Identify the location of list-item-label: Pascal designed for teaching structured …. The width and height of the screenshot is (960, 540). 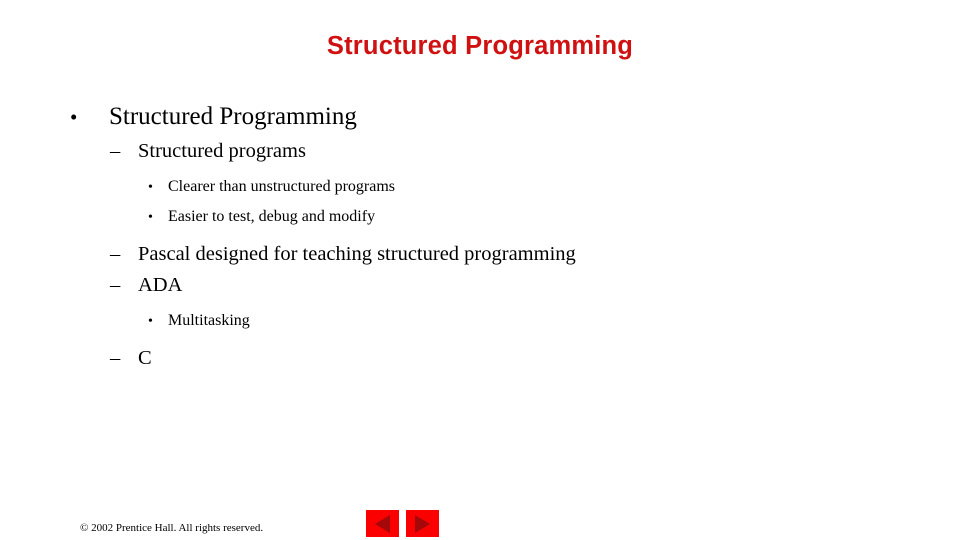
(357, 254).